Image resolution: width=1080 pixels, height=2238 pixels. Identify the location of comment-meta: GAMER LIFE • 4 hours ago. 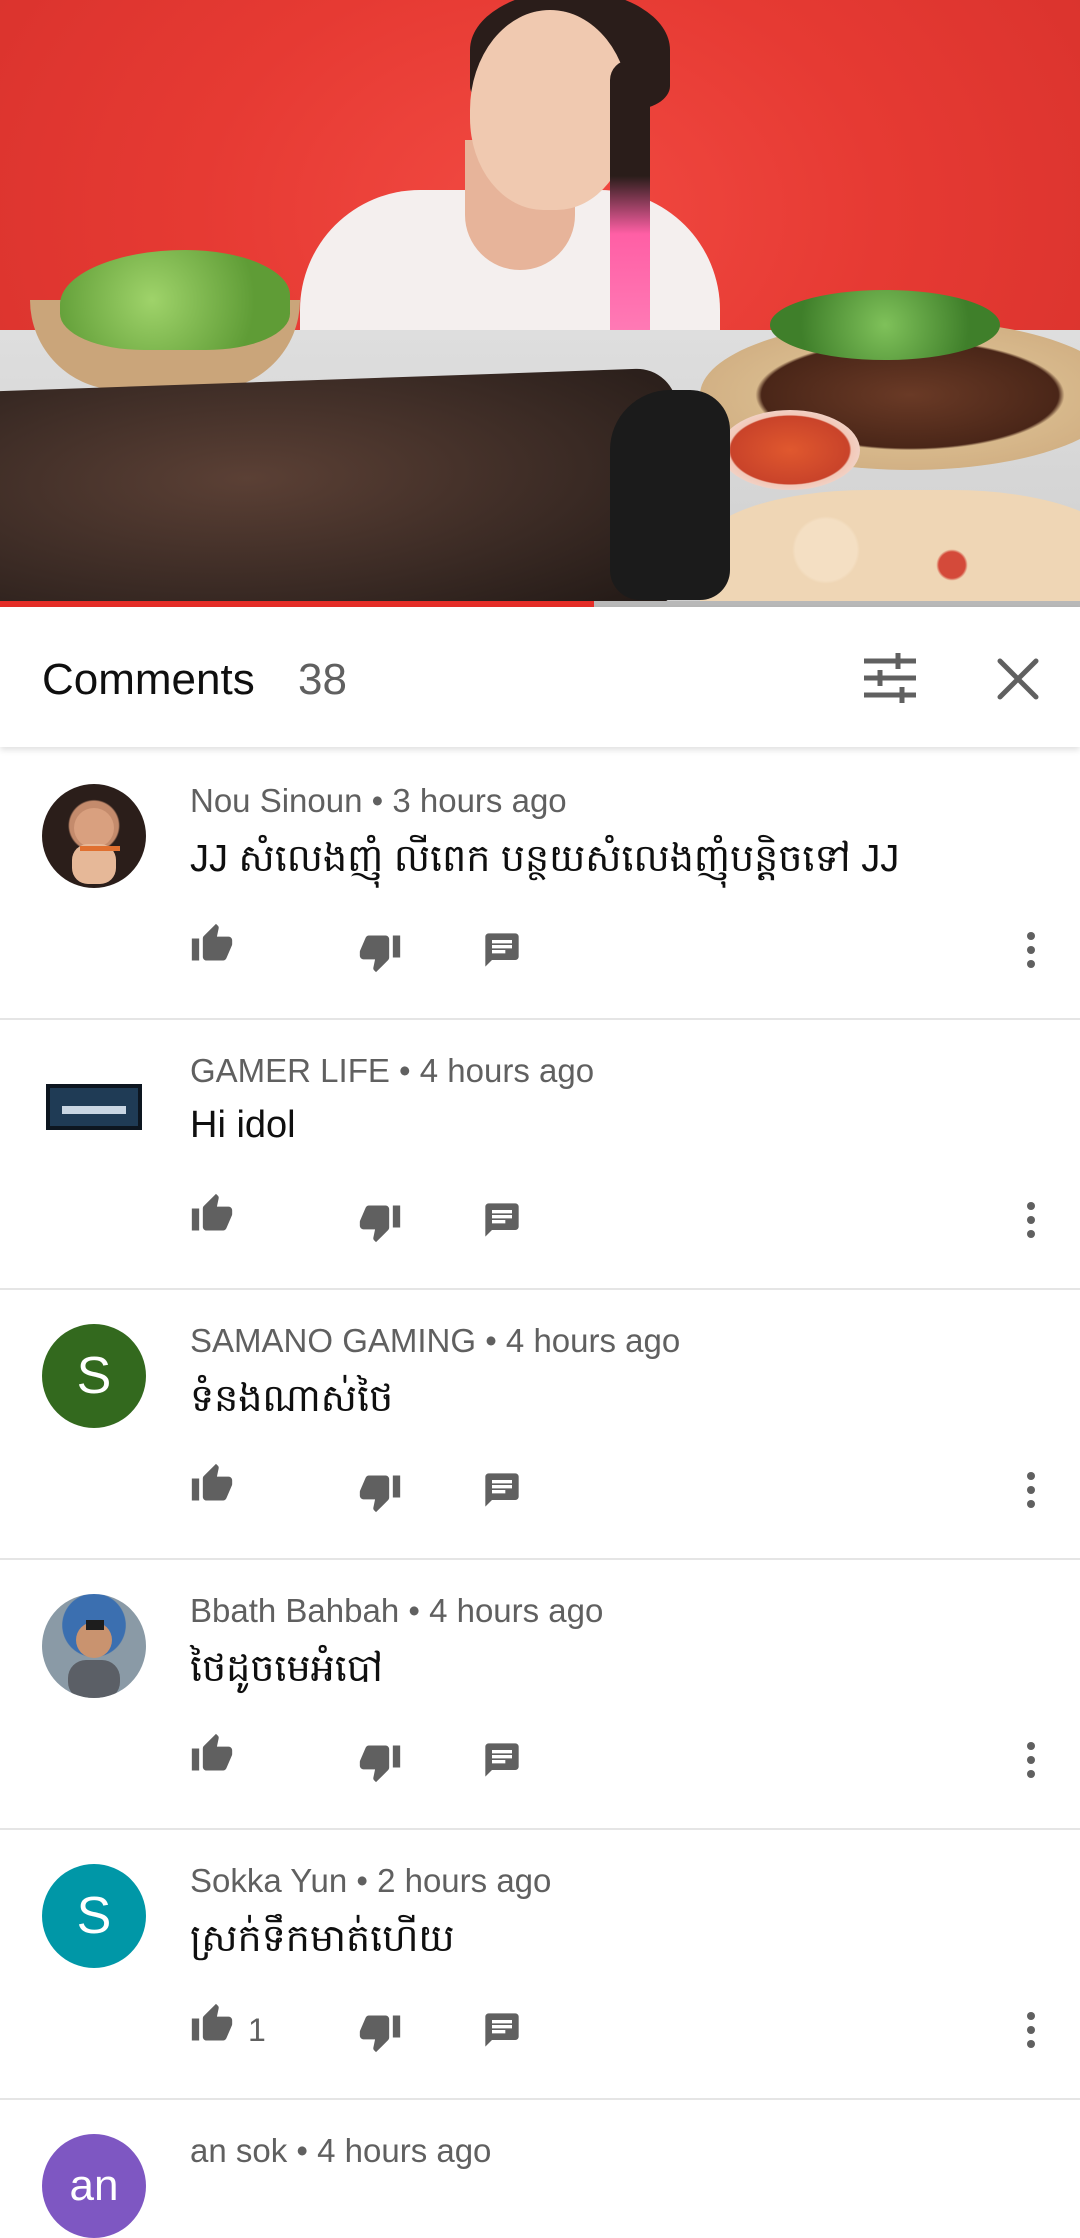
(392, 1070).